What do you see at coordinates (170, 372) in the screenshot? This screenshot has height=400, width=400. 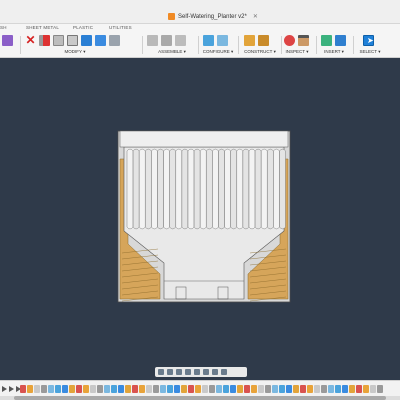 I see `pan-icon` at bounding box center [170, 372].